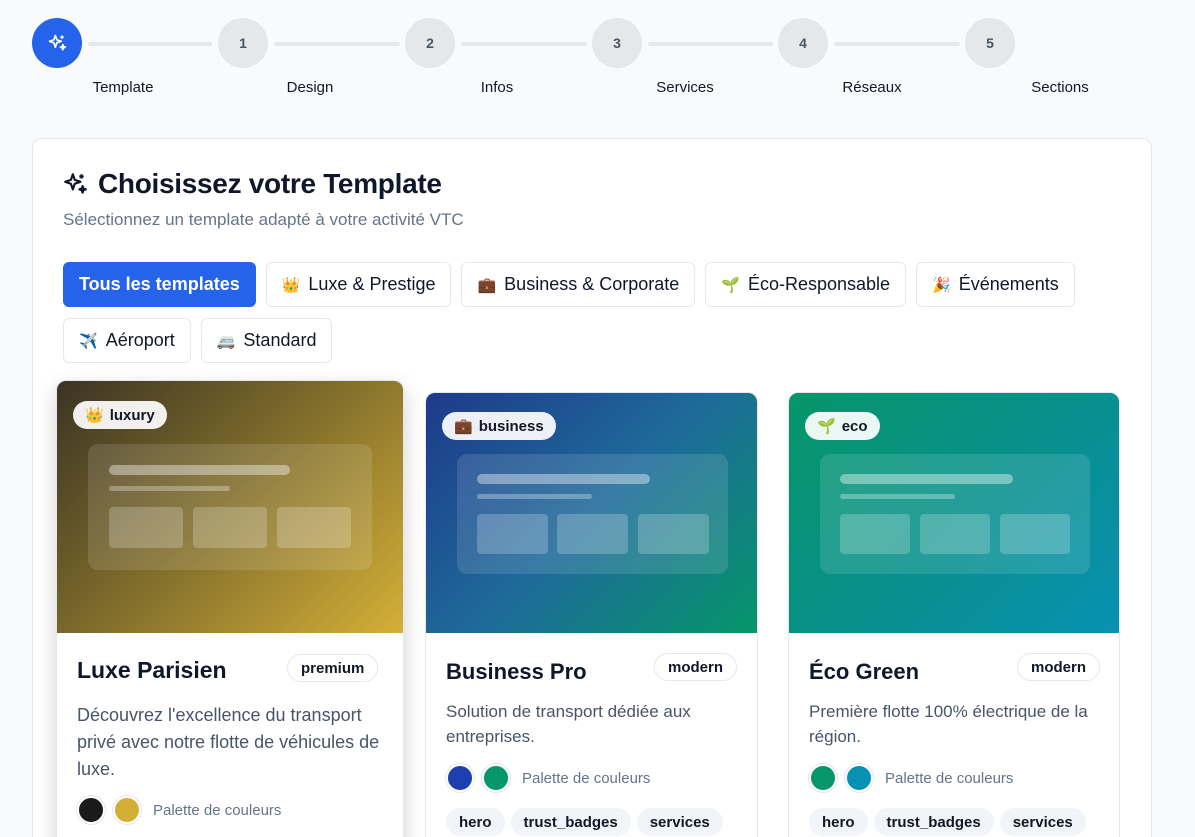  I want to click on filter-aeroport: ✈️ Aéroport, so click(127, 340).